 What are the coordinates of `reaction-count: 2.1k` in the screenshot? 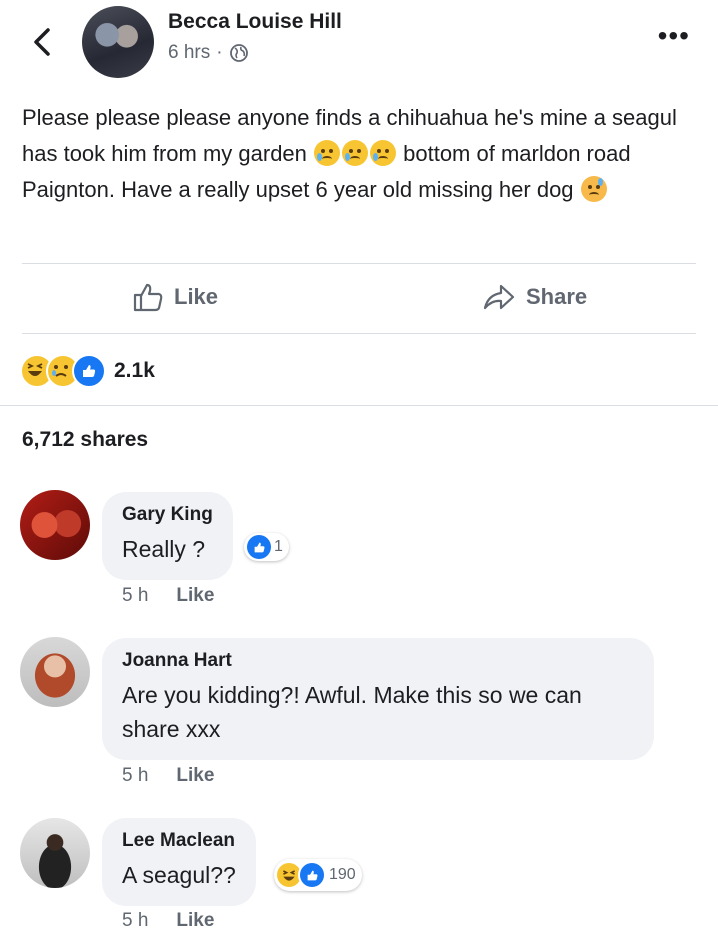 It's located at (134, 370).